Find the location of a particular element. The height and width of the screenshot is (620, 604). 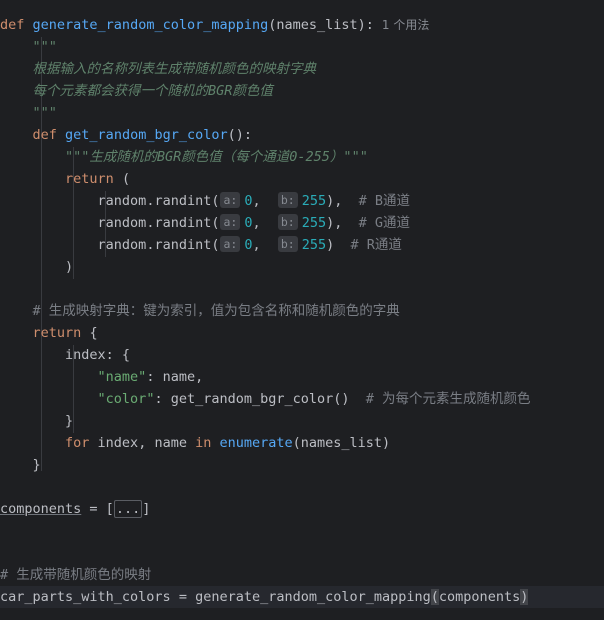

code-line: # 生成映射字典：键为索引，值为包含名称和随机颜色的字典 is located at coordinates (302, 311).